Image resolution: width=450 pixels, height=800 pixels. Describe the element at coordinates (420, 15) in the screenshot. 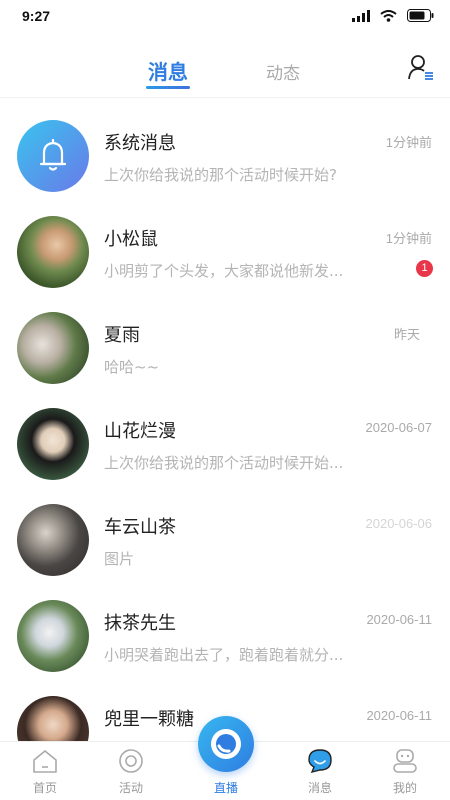

I see `battery-icon` at that location.